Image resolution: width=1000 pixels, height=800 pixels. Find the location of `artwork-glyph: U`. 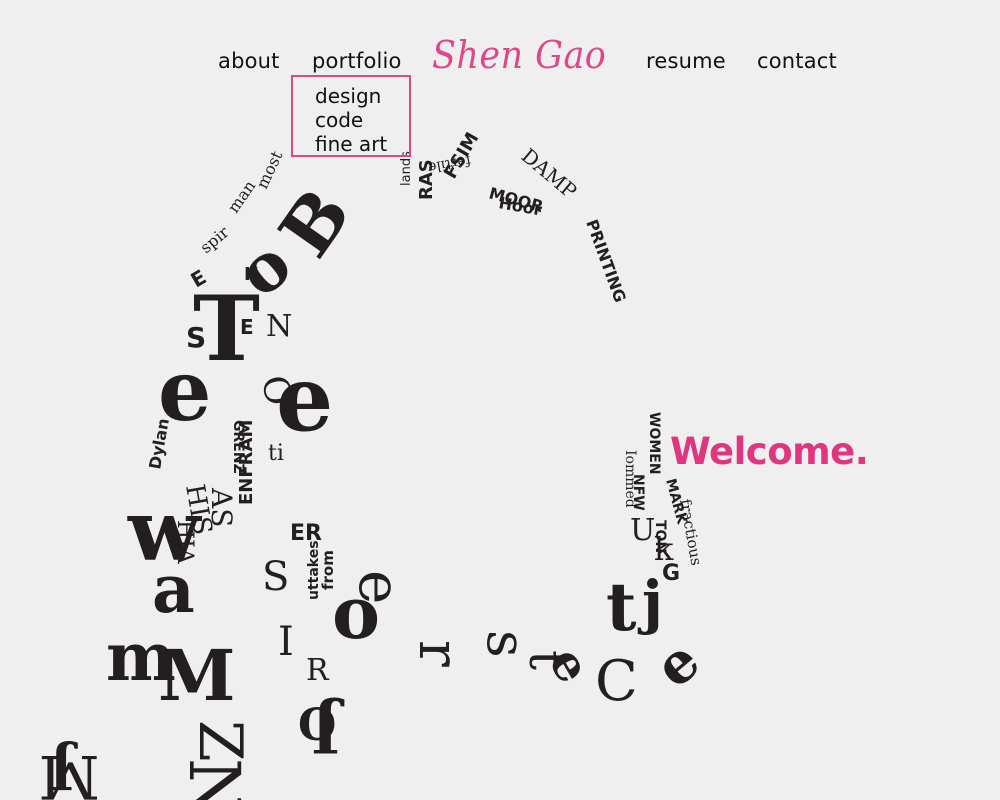

artwork-glyph: U is located at coordinates (642, 530).